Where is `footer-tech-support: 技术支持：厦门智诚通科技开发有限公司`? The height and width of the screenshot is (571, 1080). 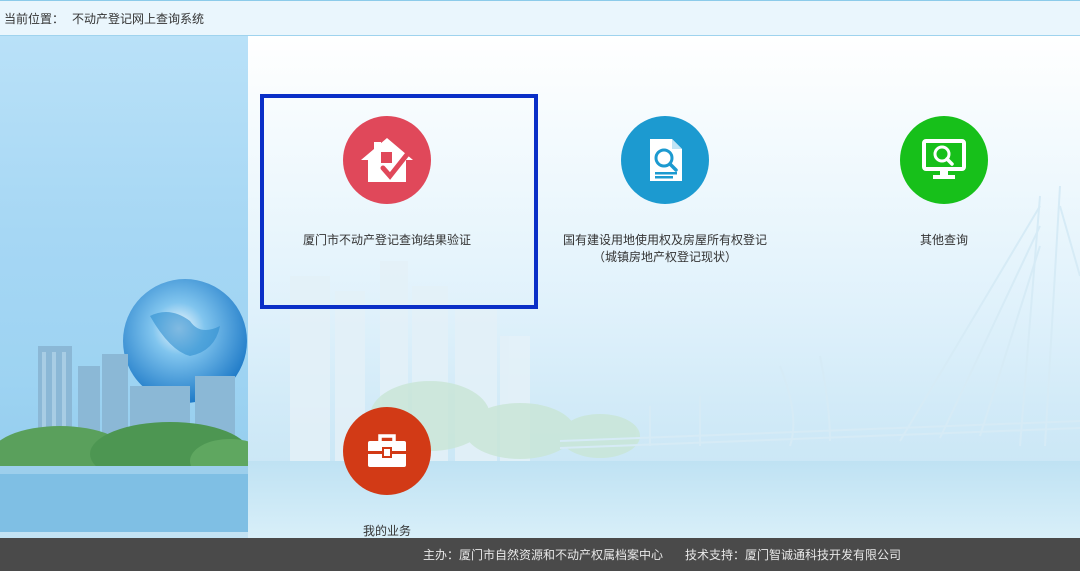
footer-tech-support: 技术支持：厦门智诚通科技开发有限公司 is located at coordinates (793, 555).